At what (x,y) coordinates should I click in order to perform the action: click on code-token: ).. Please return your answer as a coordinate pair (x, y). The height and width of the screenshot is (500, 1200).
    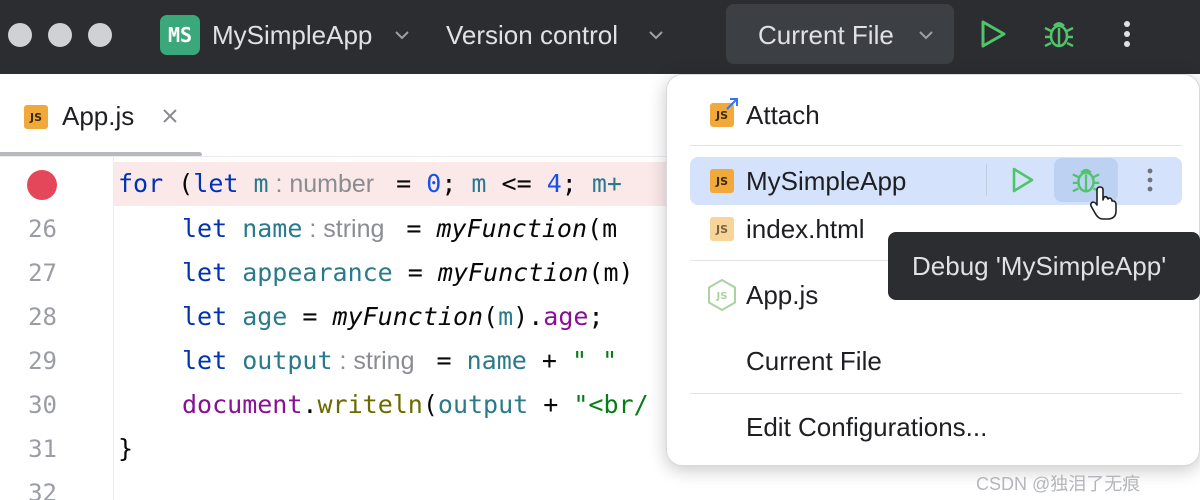
    Looking at the image, I should click on (528, 316).